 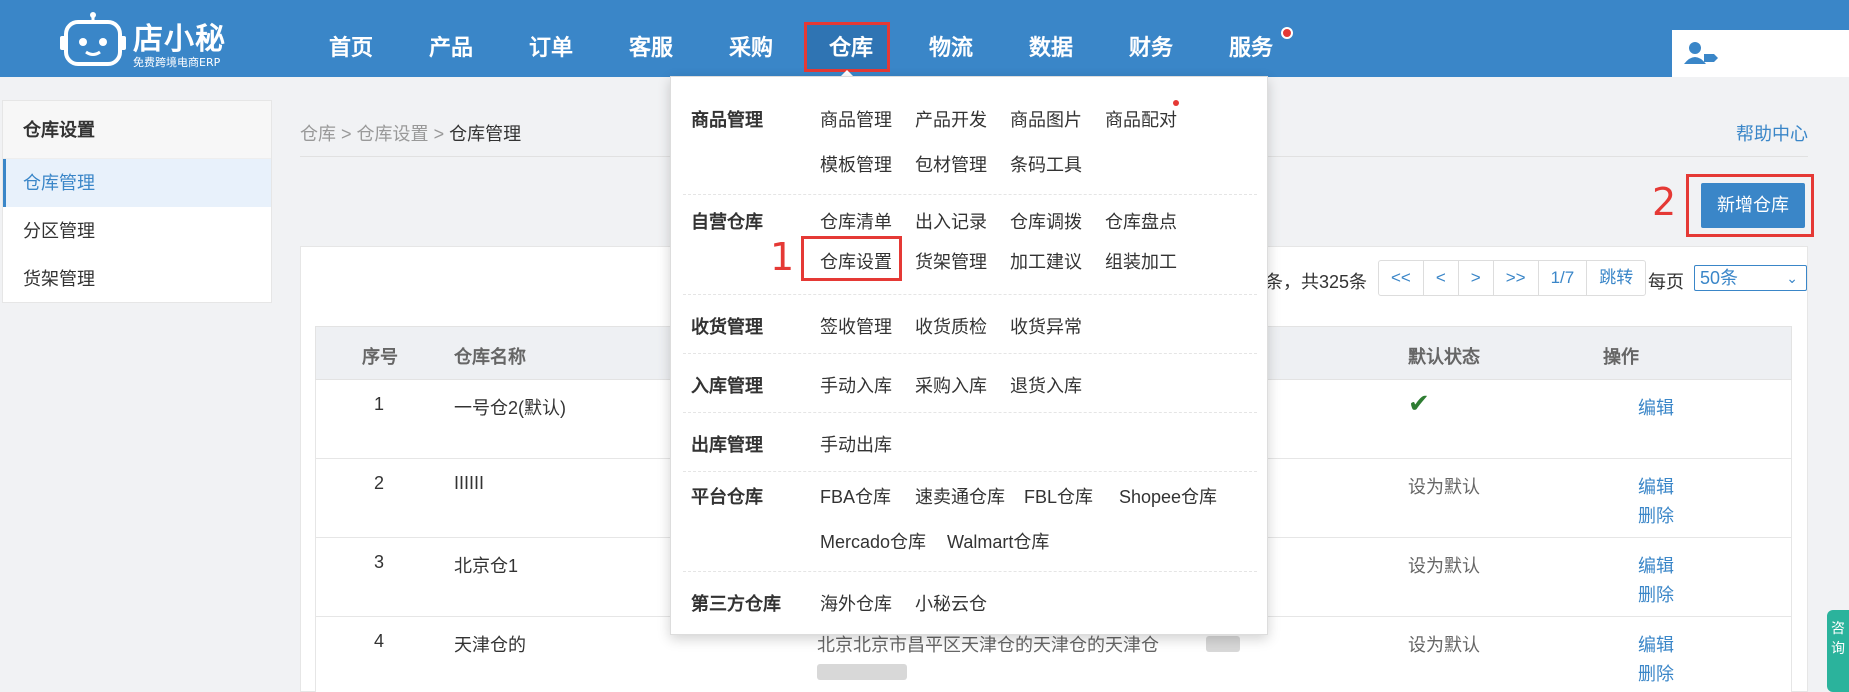 I want to click on menu-item-fbl-warehouse: FBL仓库, so click(x=1058, y=496).